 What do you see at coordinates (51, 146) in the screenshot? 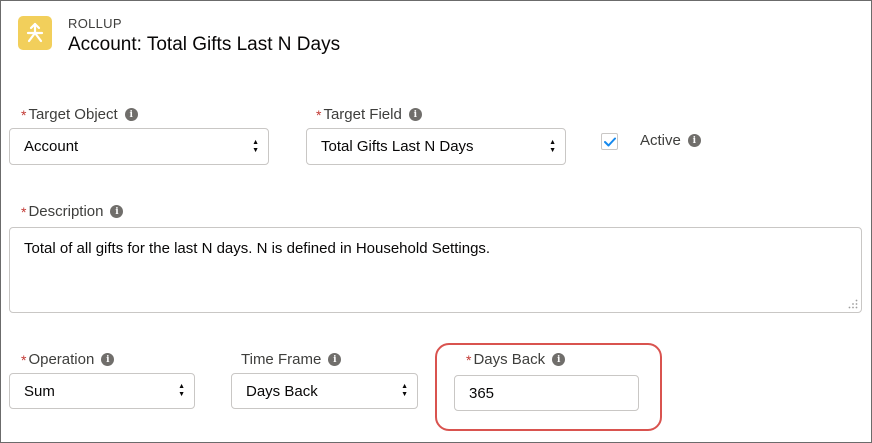
I see `target-object-value: Account` at bounding box center [51, 146].